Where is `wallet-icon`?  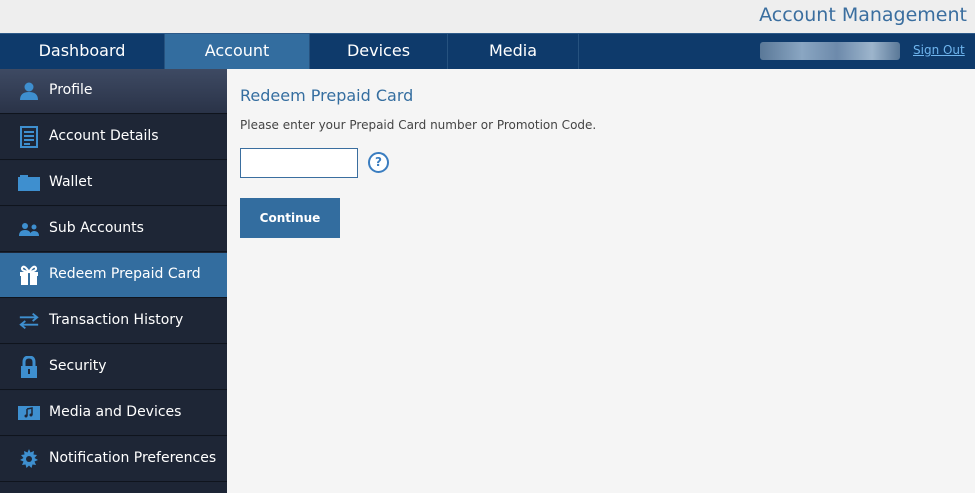
wallet-icon is located at coordinates (29, 183).